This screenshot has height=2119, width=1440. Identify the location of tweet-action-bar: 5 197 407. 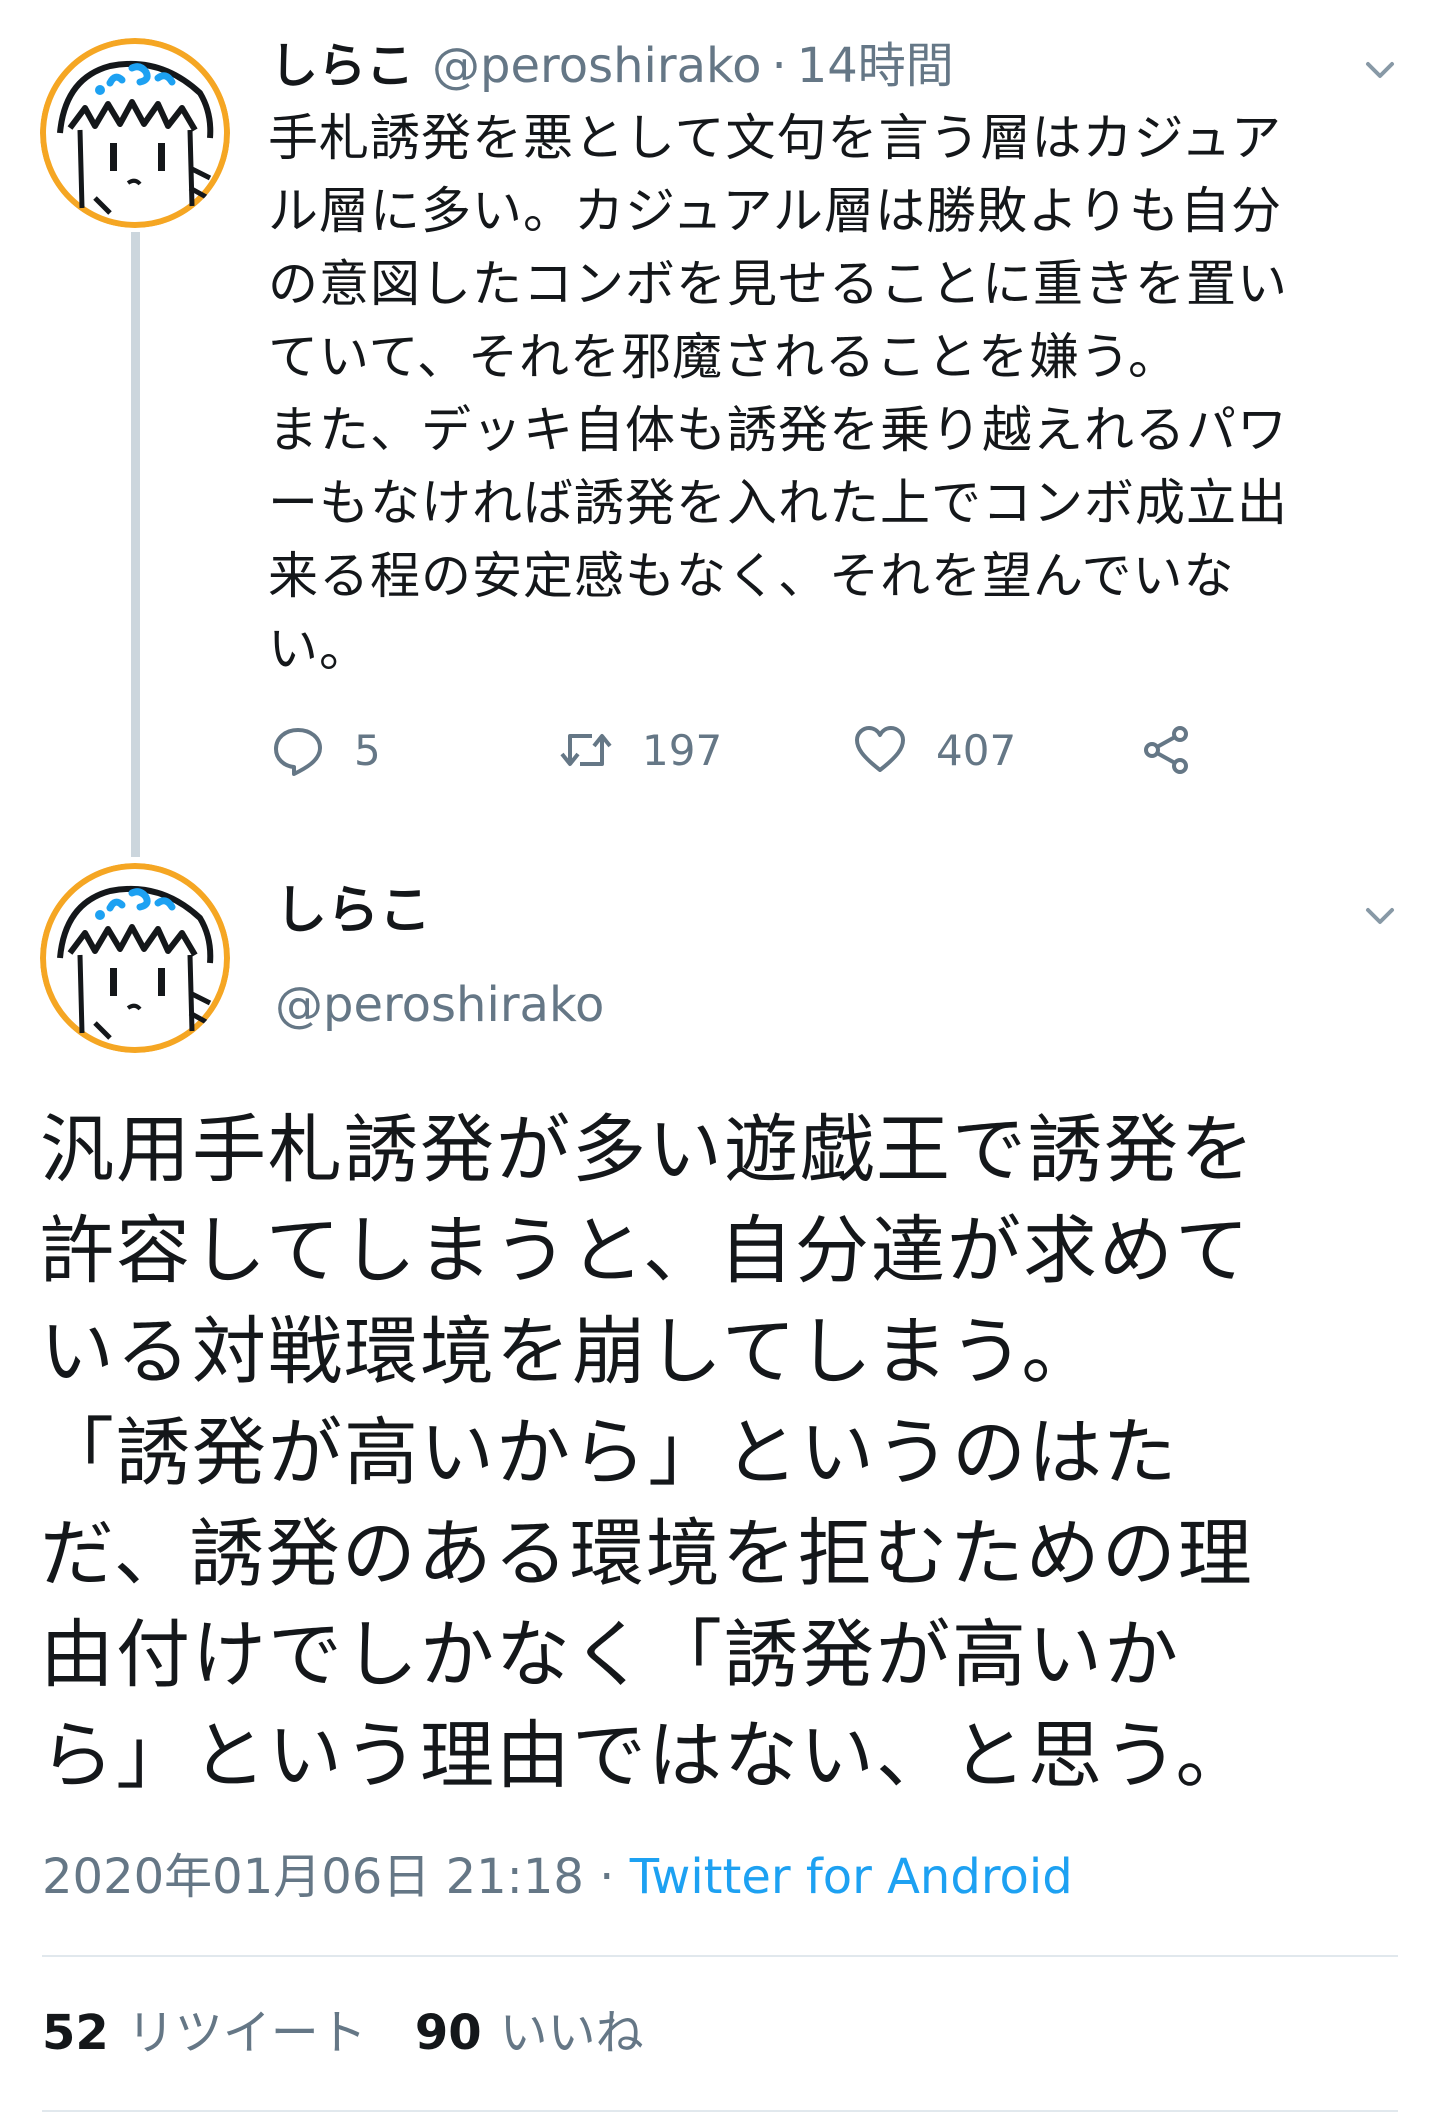
(745, 750).